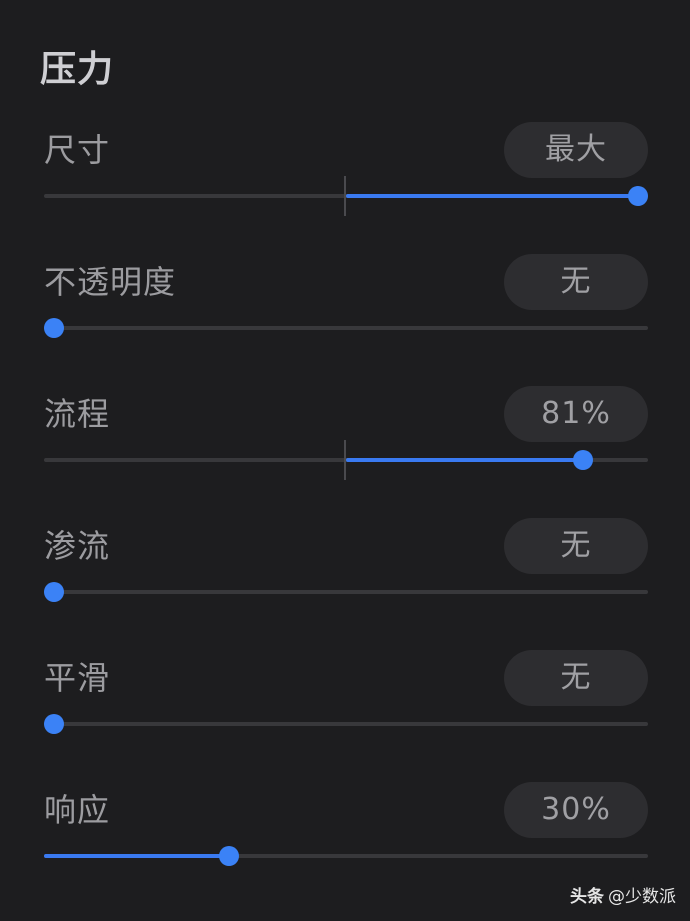 The height and width of the screenshot is (921, 690). I want to click on size-slider, so click(346, 196).